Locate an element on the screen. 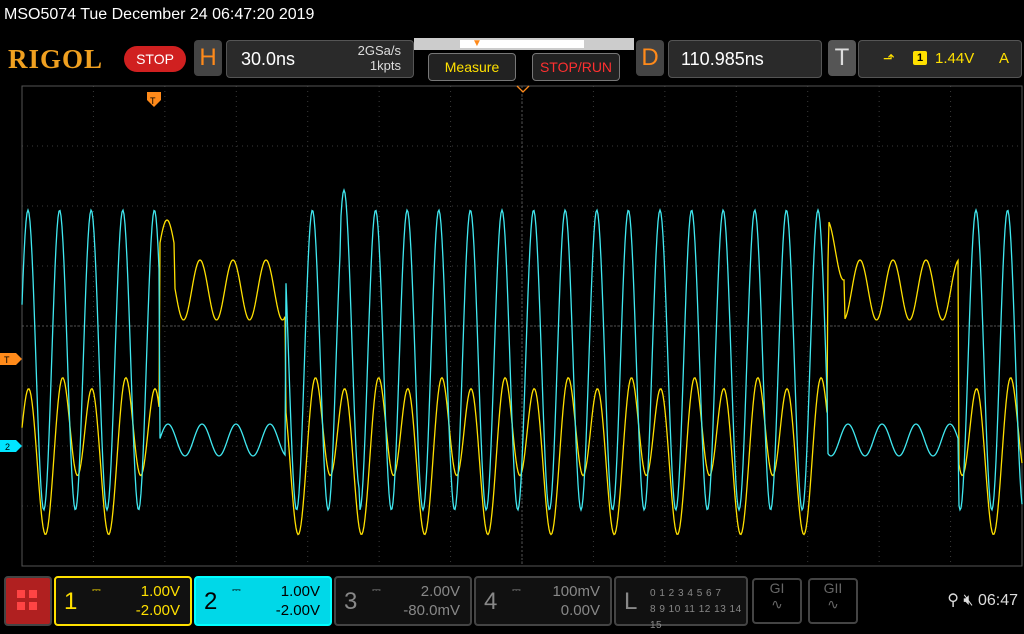 Image resolution: width=1024 pixels, height=634 pixels. logic-analyzer-panel: L 0 1 2 3 4 5 6 7 8 9 10 11 12 13 14 15 is located at coordinates (681, 603).